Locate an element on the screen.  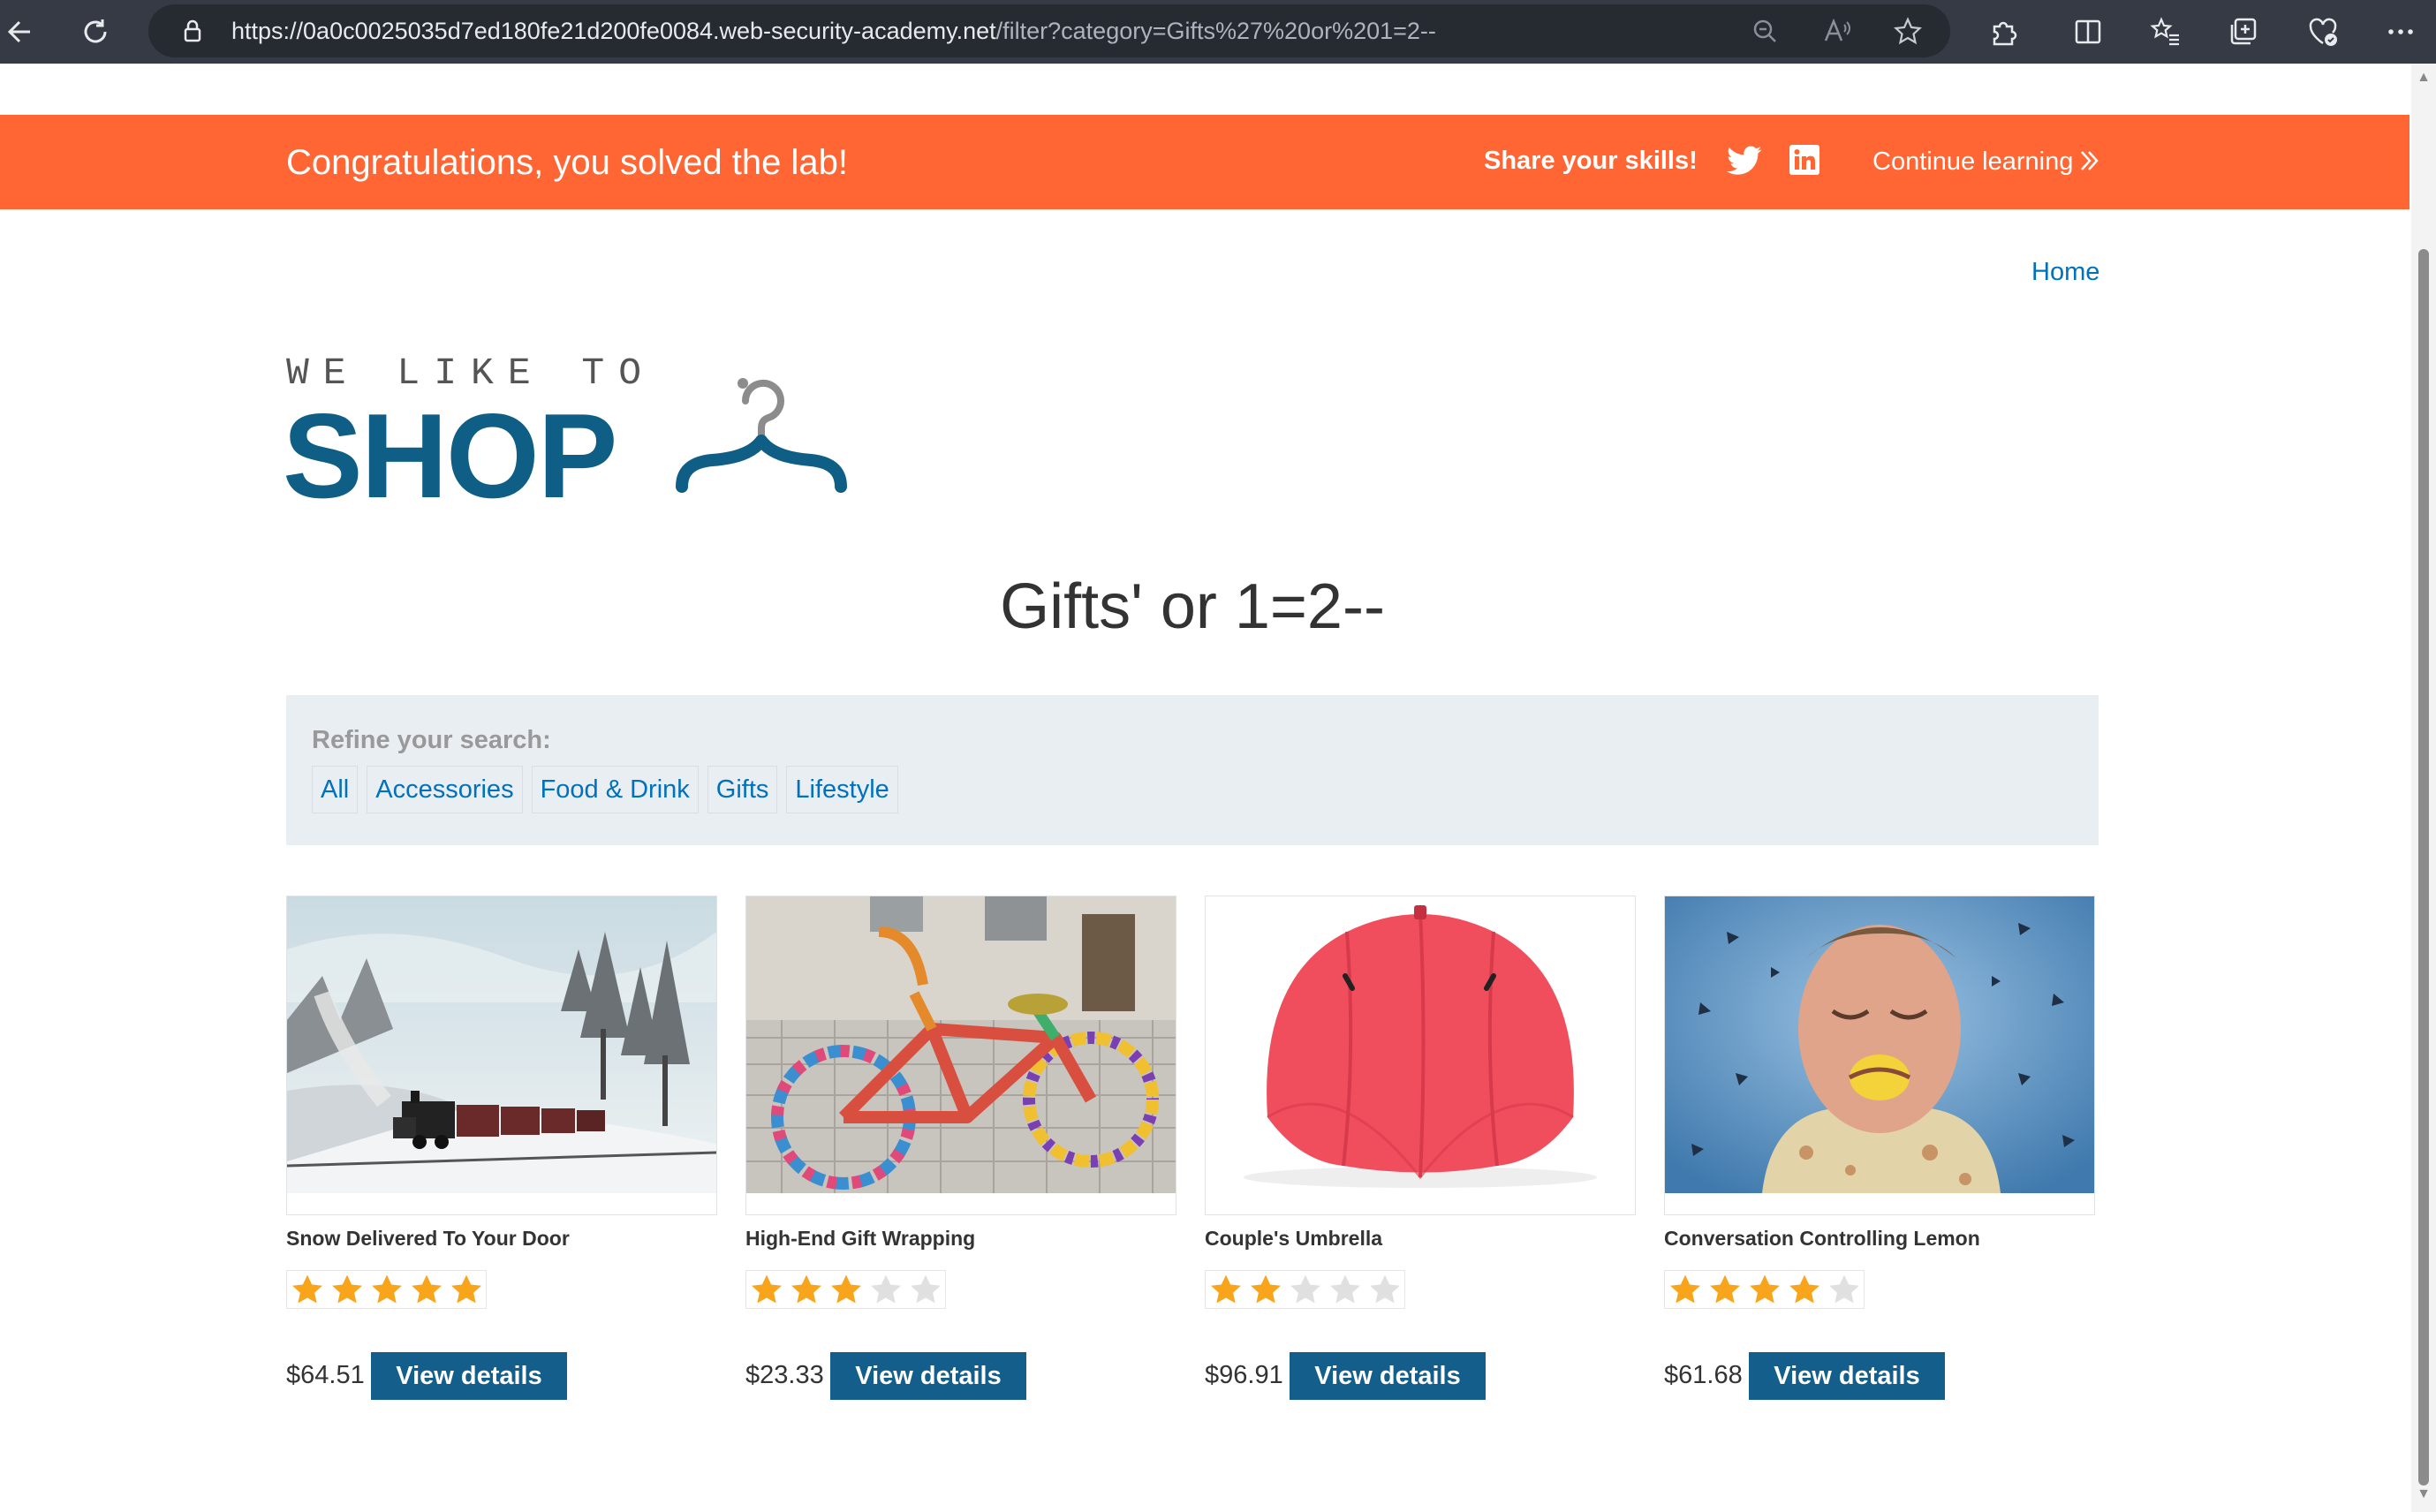
twitter-icon is located at coordinates (1744, 161).